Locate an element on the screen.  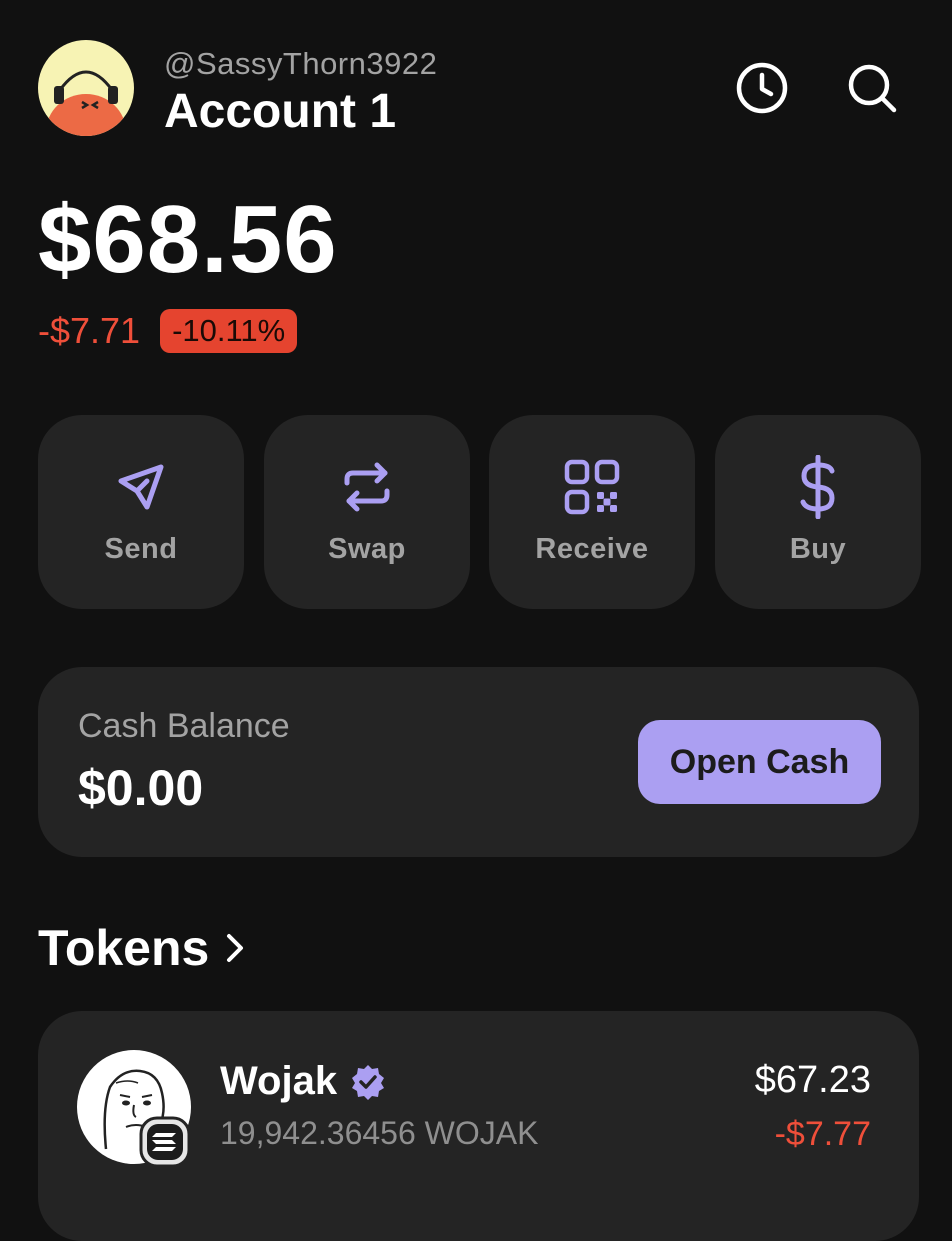
swap-icon is located at coordinates (367, 487).